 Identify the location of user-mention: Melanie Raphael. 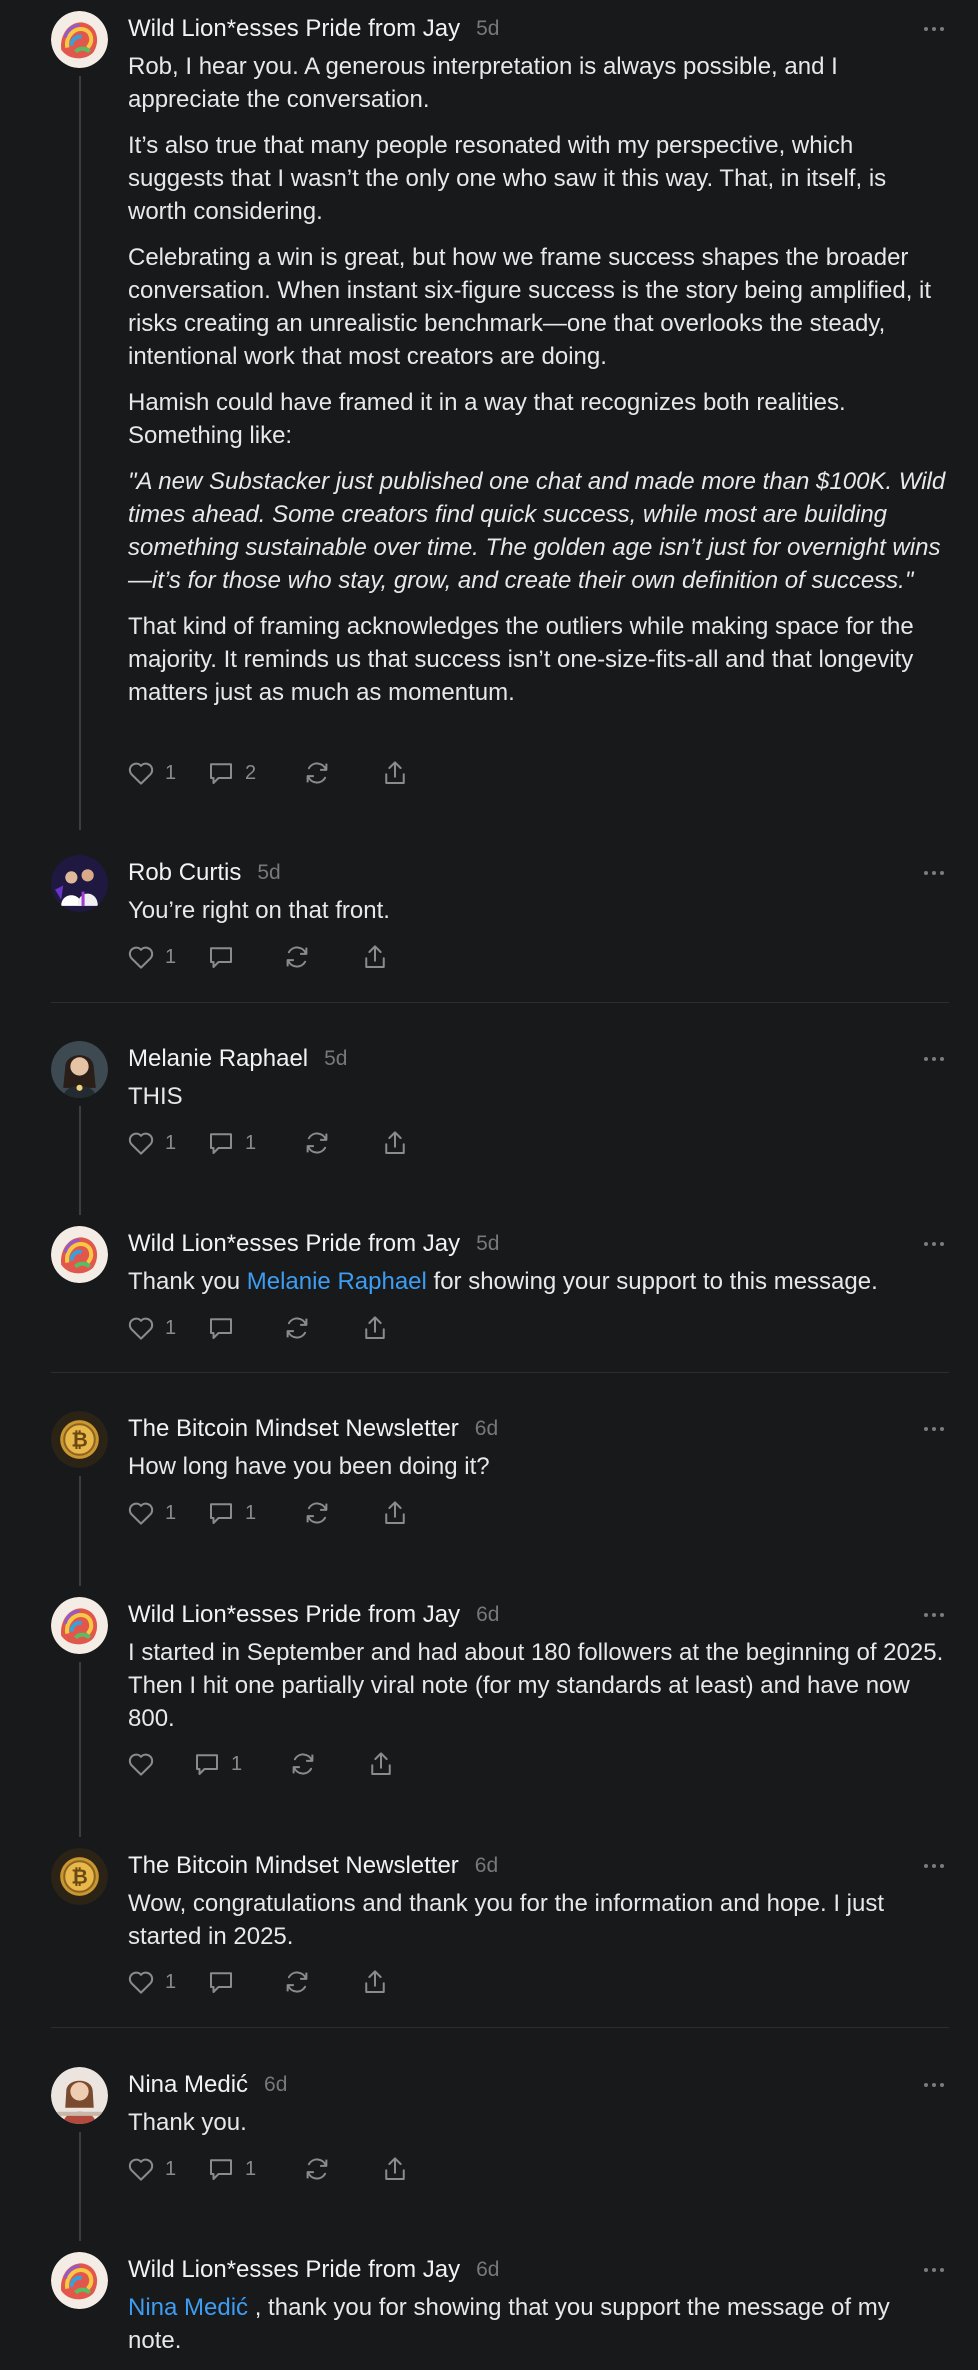
(337, 1281).